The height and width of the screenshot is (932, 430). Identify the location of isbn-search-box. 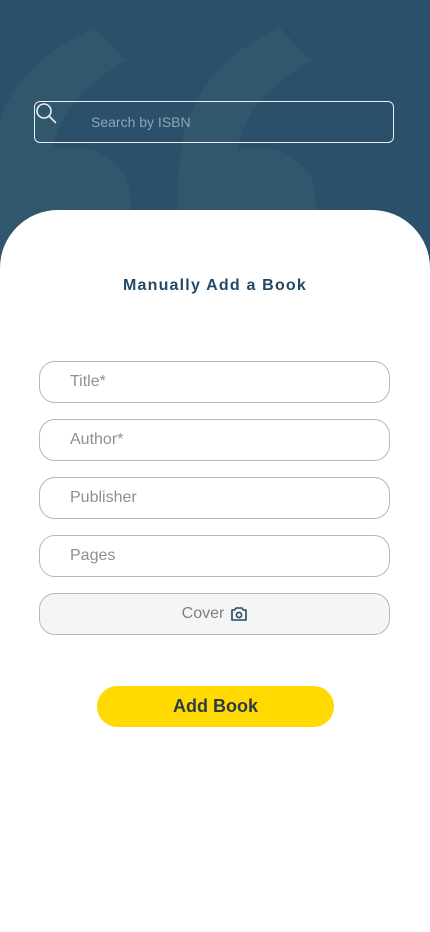
(214, 122).